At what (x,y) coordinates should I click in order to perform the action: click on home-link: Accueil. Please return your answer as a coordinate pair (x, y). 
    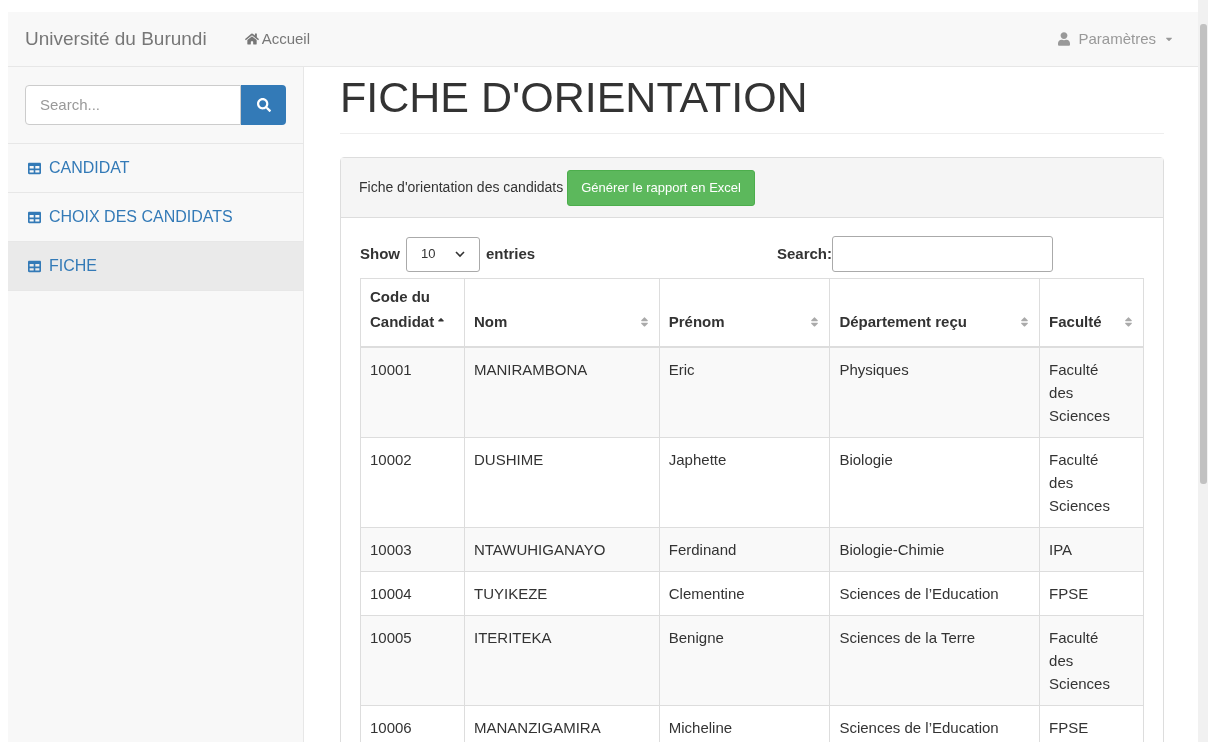
    Looking at the image, I should click on (277, 39).